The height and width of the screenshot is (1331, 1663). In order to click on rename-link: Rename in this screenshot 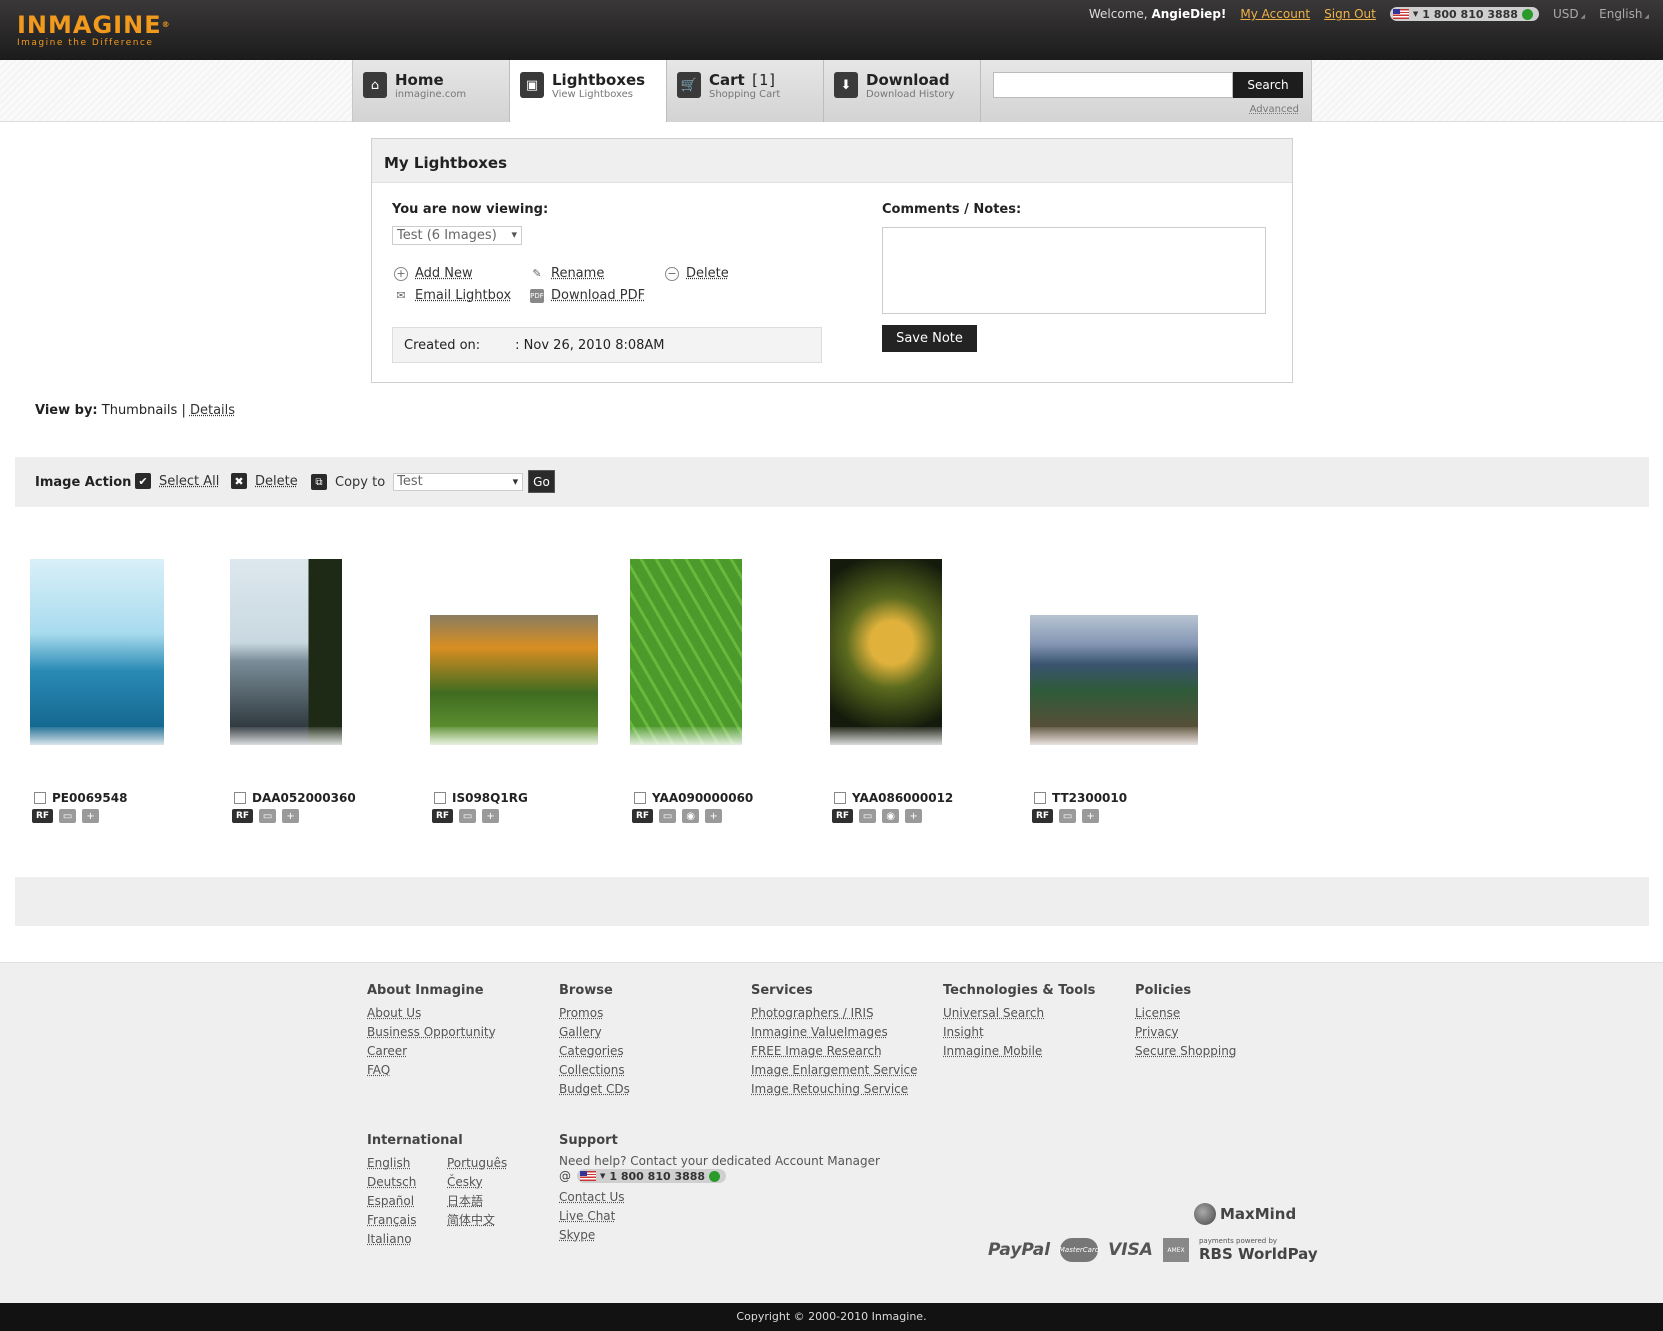, I will do `click(577, 273)`.